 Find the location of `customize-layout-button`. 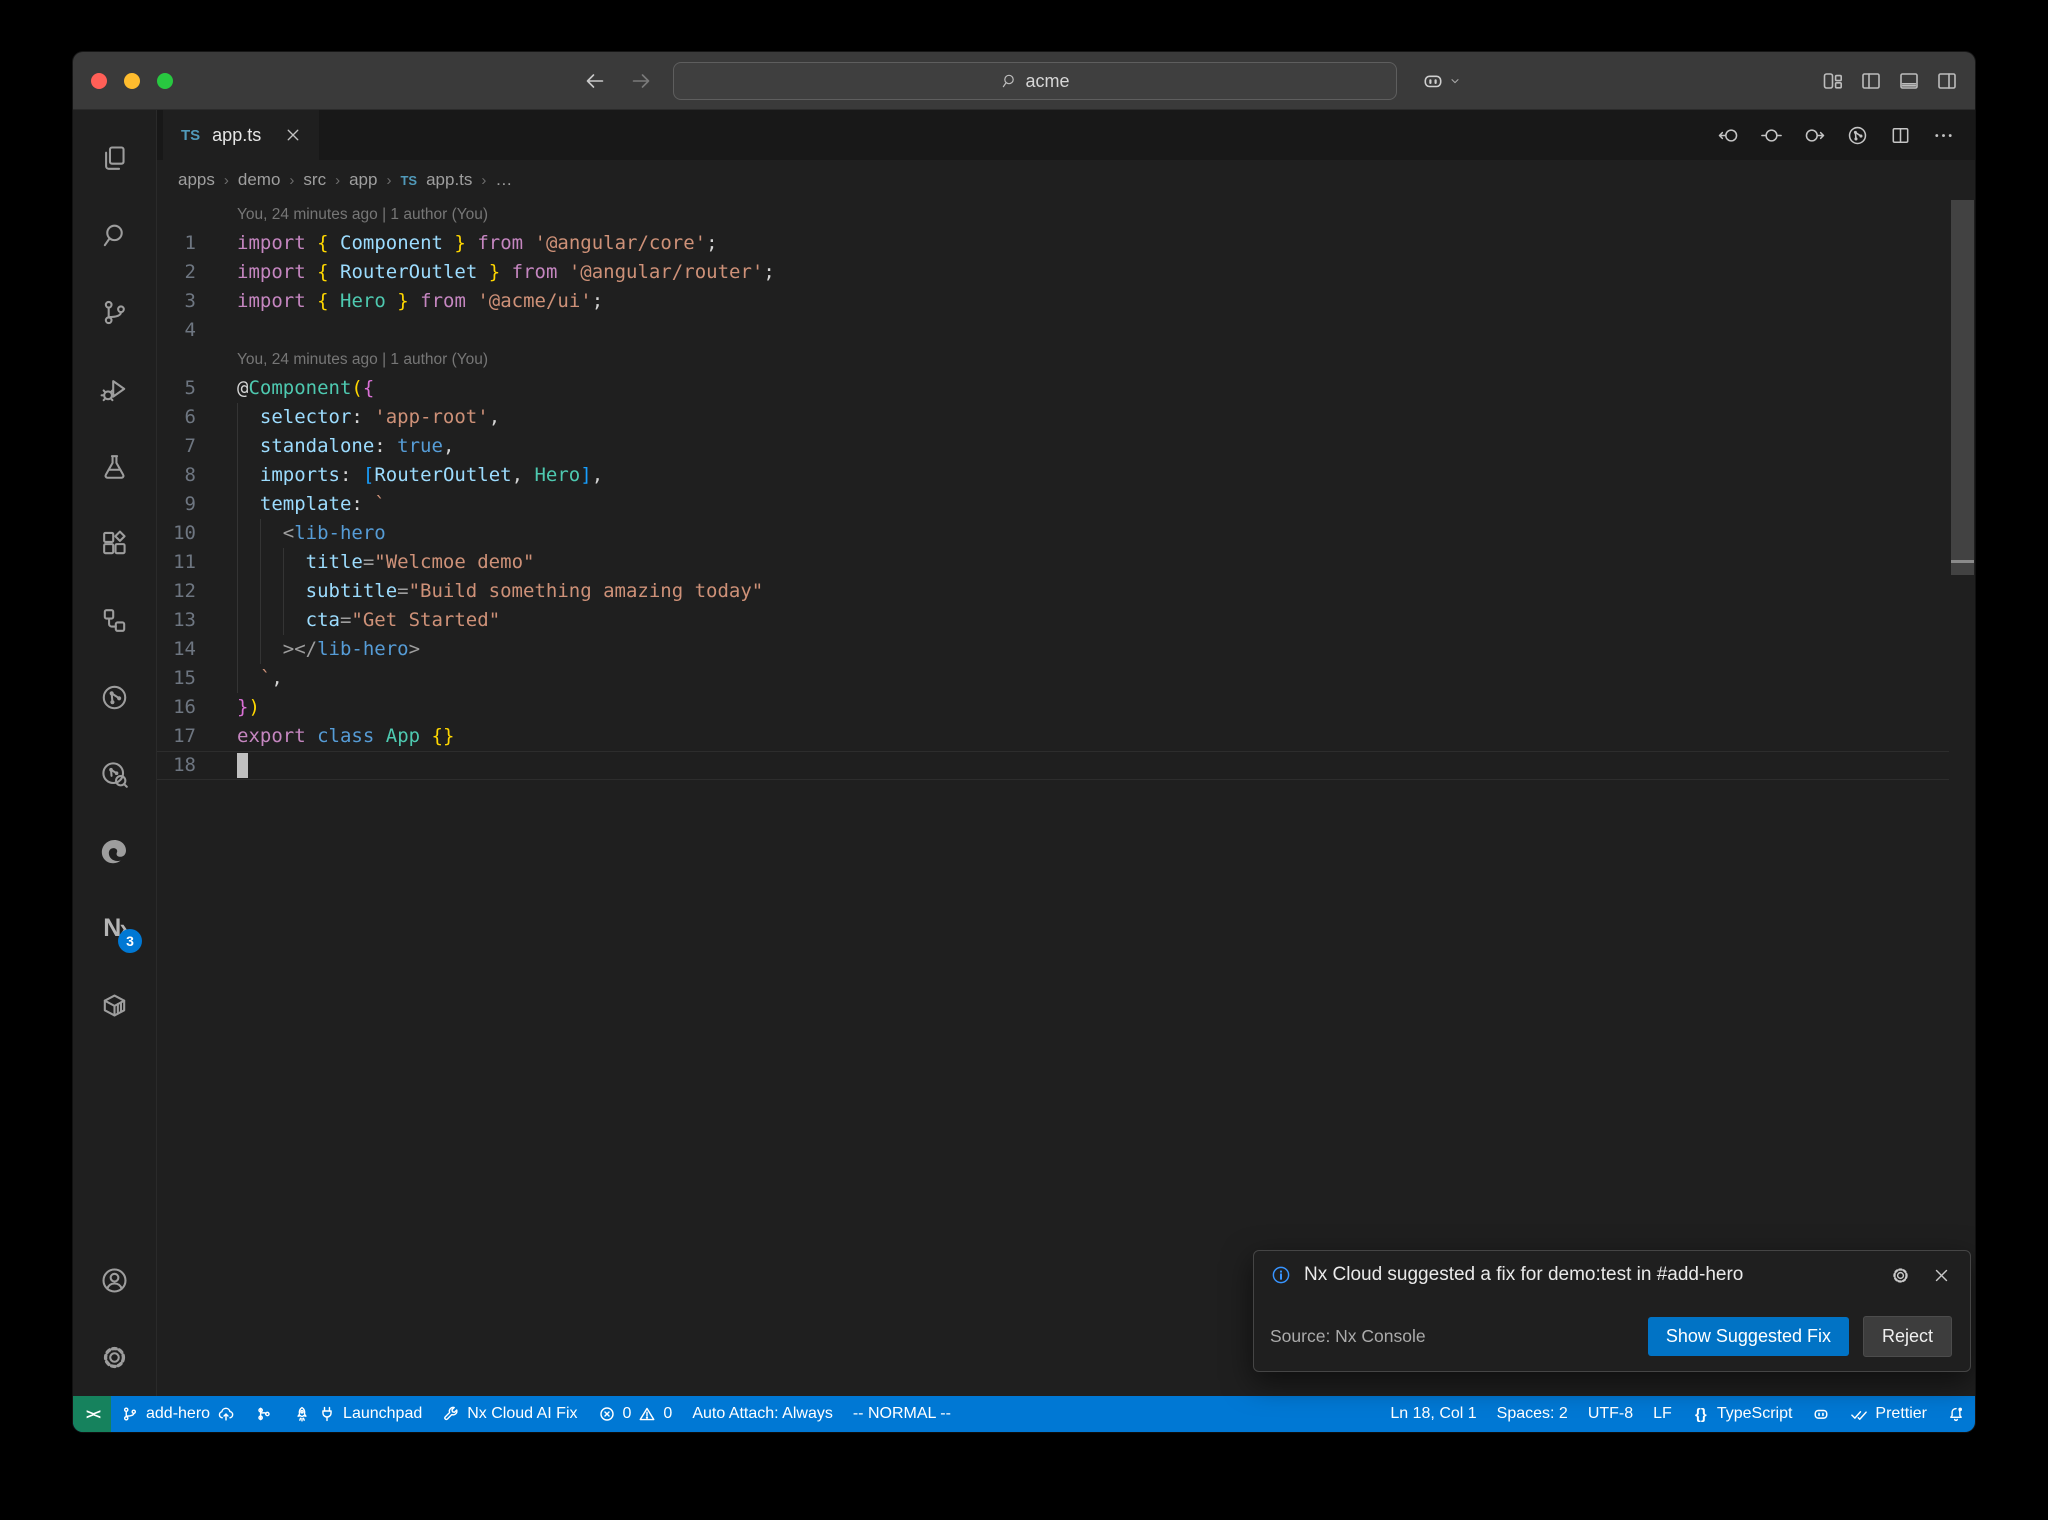

customize-layout-button is located at coordinates (1833, 81).